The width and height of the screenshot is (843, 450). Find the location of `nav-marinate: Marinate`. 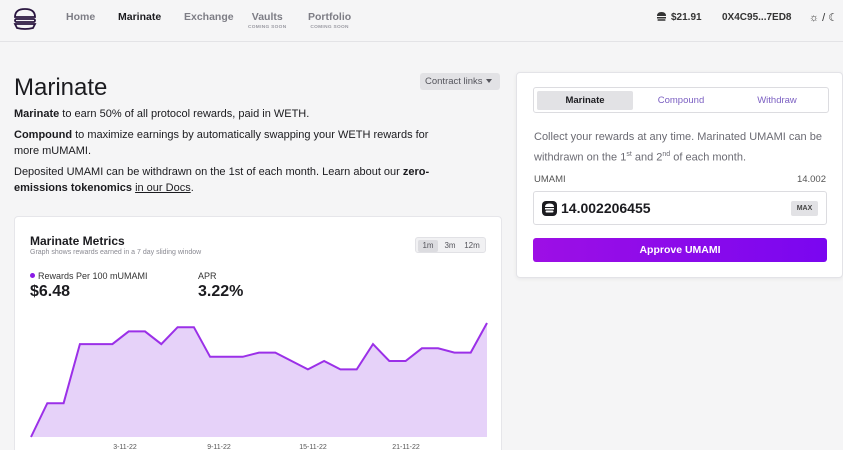

nav-marinate: Marinate is located at coordinates (139, 17).